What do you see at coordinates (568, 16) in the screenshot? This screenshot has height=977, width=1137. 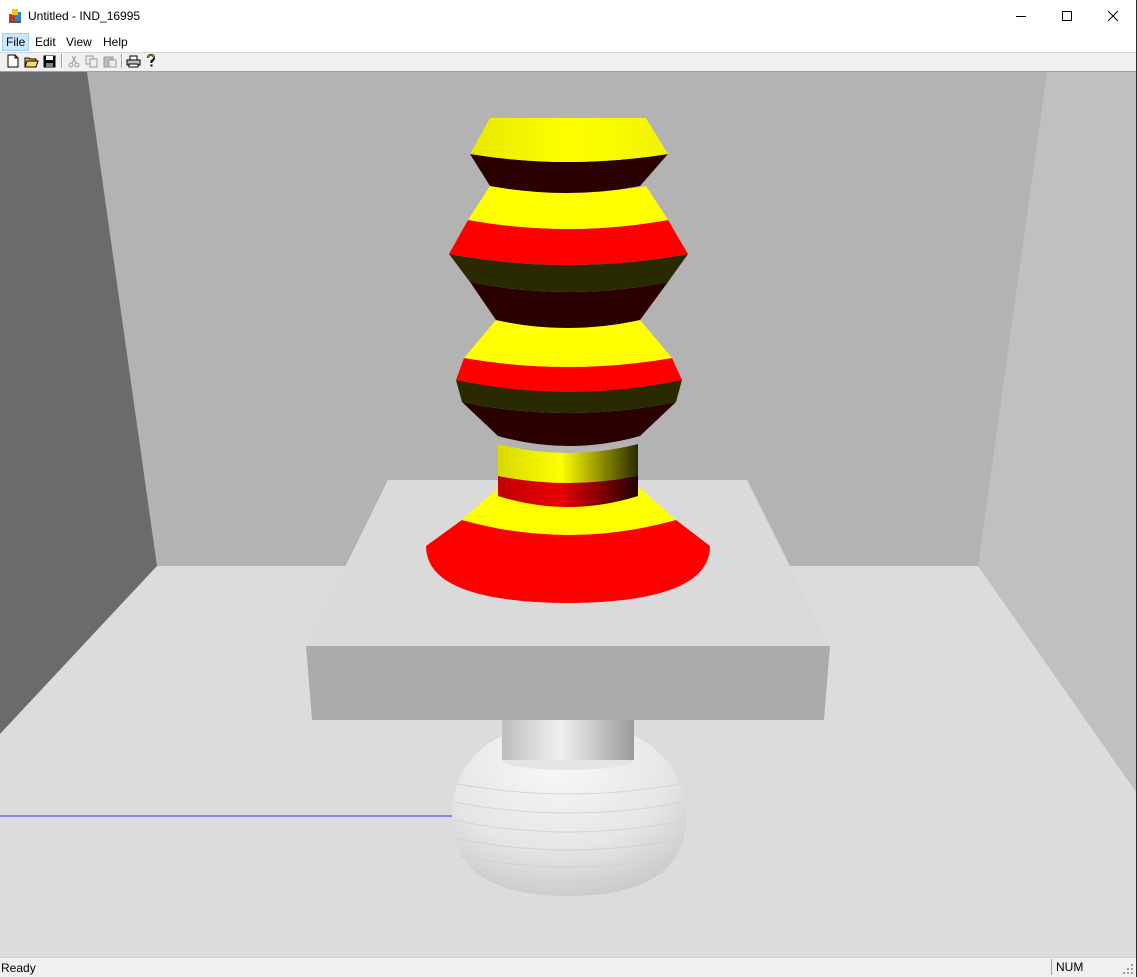 I see `title-bar: Untitled - IND_16995` at bounding box center [568, 16].